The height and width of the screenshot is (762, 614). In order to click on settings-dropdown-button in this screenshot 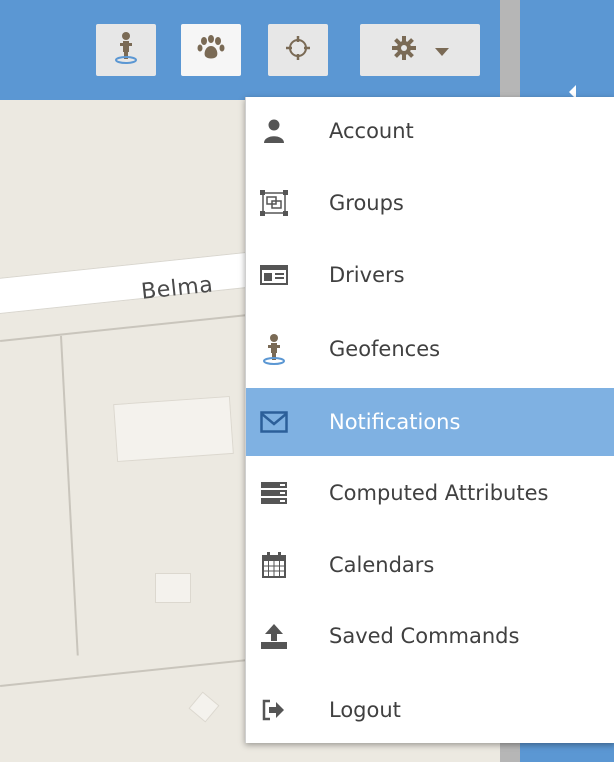, I will do `click(420, 50)`.